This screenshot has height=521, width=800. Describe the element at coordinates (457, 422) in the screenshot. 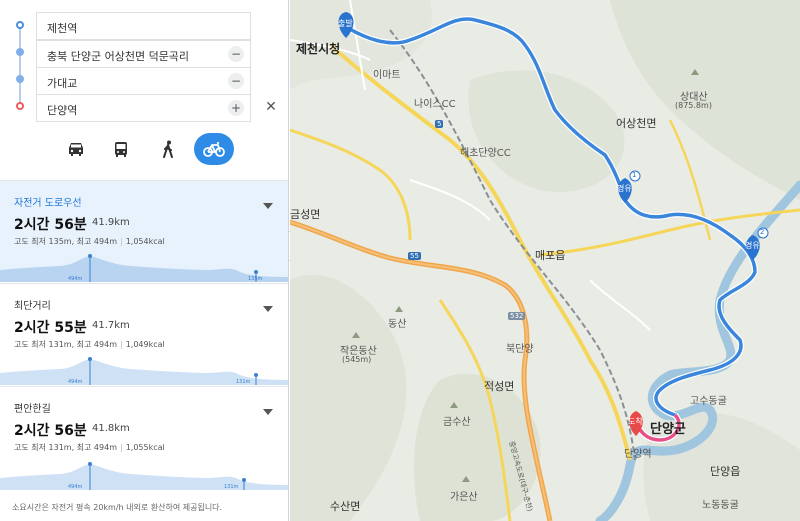

I see `place-label: 금수산` at that location.